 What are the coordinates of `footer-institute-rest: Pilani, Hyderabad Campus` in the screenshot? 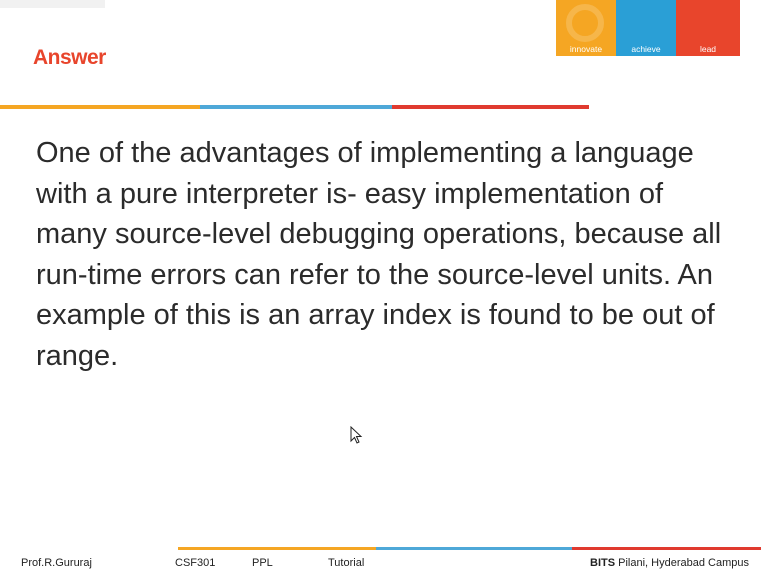 It's located at (682, 563).